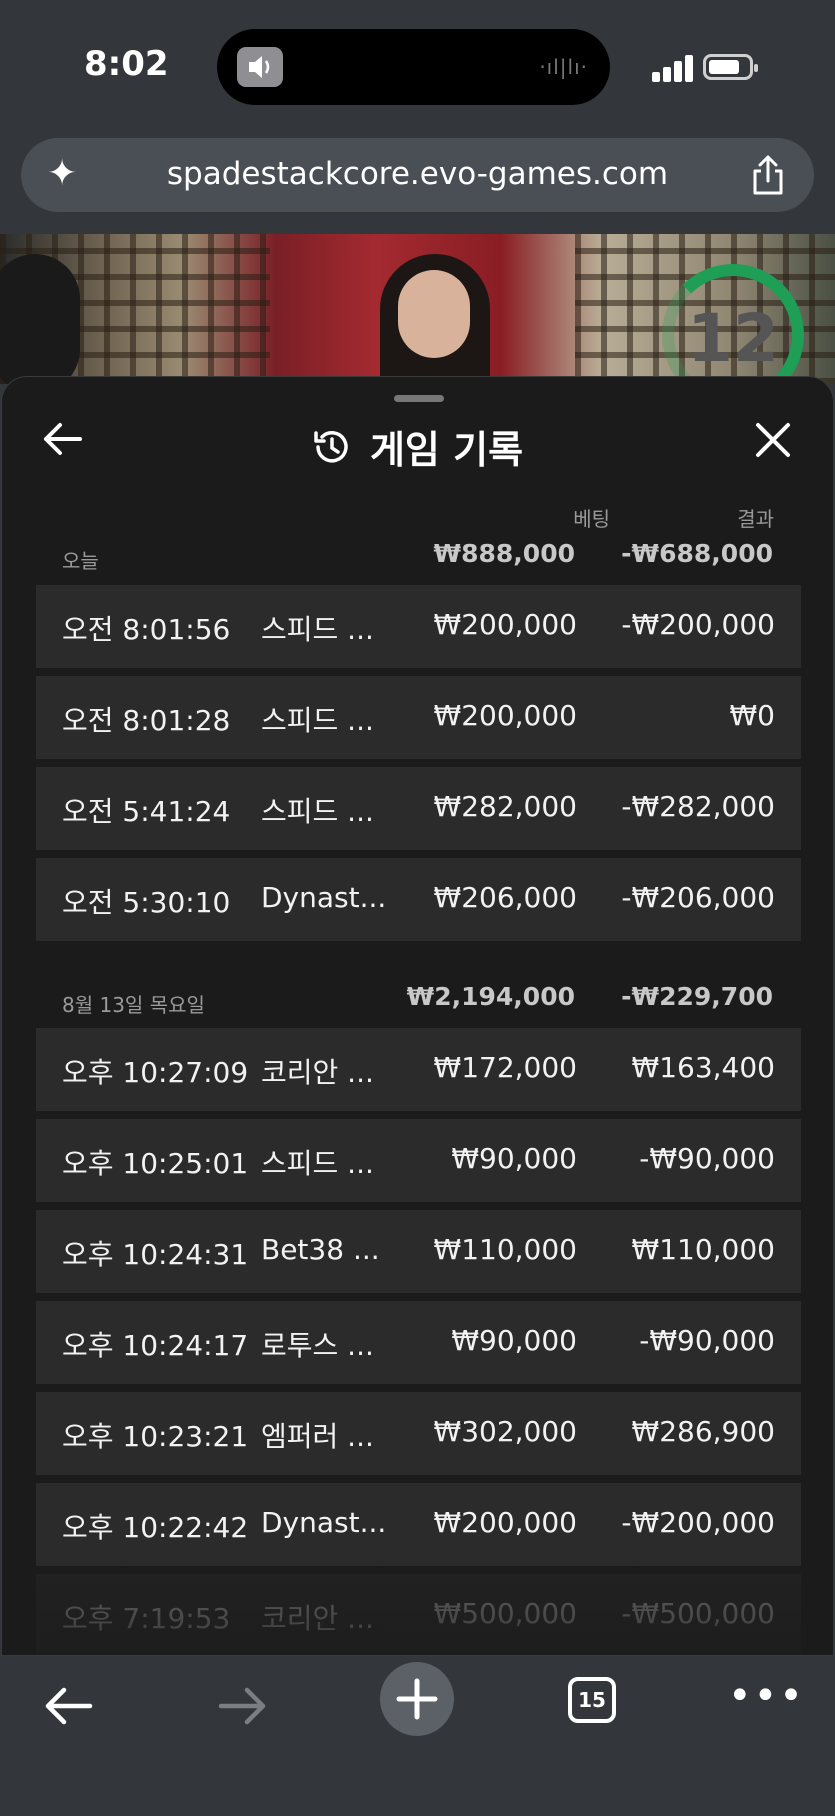 The image size is (835, 1816). What do you see at coordinates (591, 519) in the screenshot?
I see `column-header-bet: 베팅` at bounding box center [591, 519].